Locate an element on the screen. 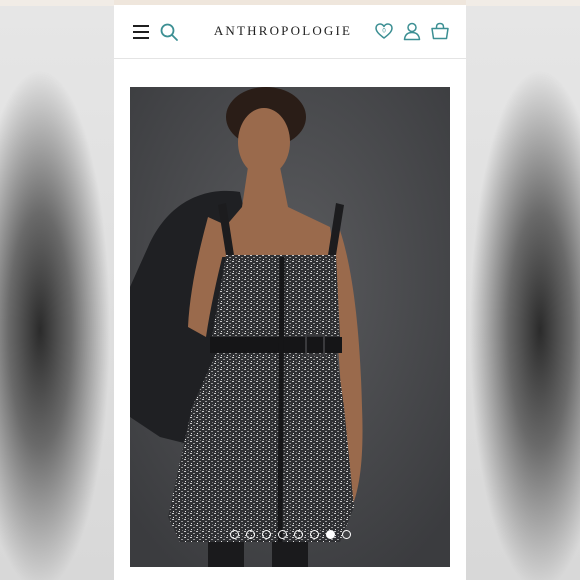 This screenshot has height=580, width=580. search-icon is located at coordinates (169, 32).